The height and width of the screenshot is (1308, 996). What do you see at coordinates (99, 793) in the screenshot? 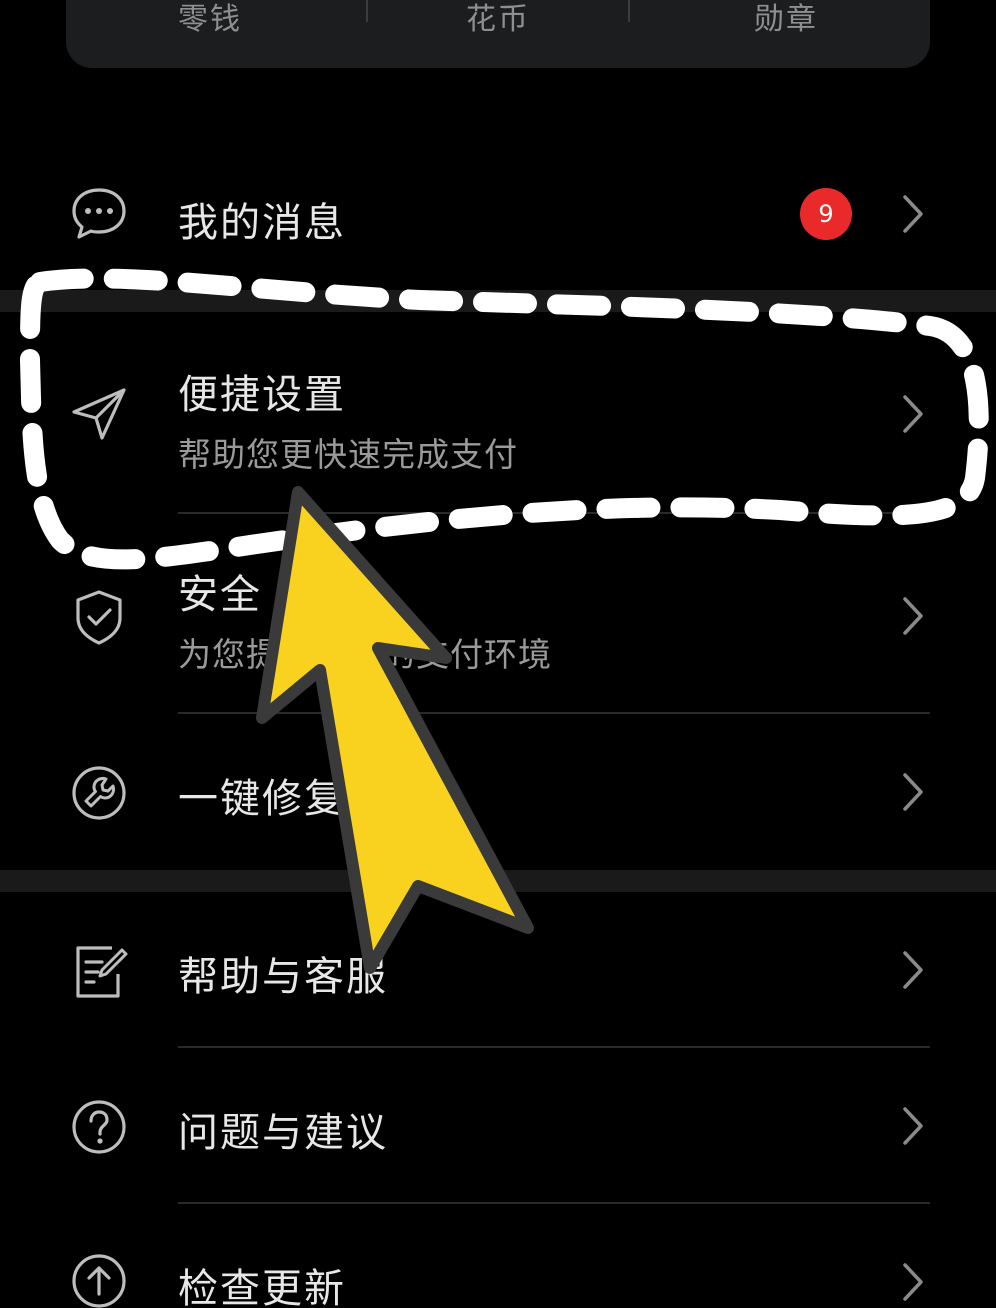
I see `repair-wrench-icon` at bounding box center [99, 793].